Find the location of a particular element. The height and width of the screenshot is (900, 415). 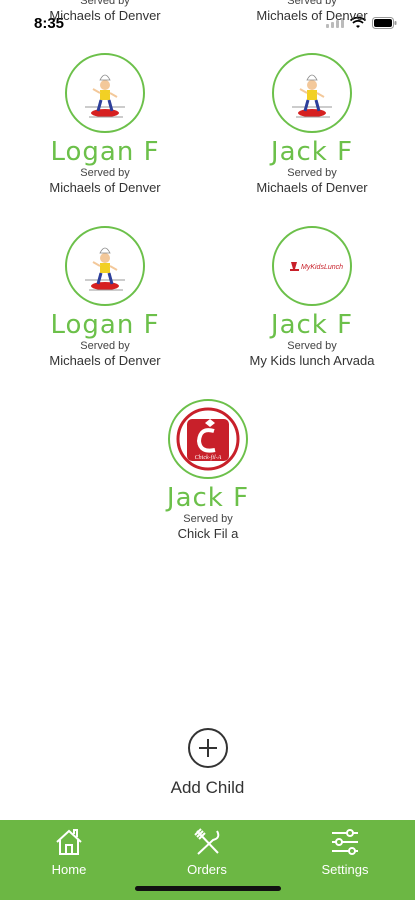

tab-label: Settings is located at coordinates (345, 869).